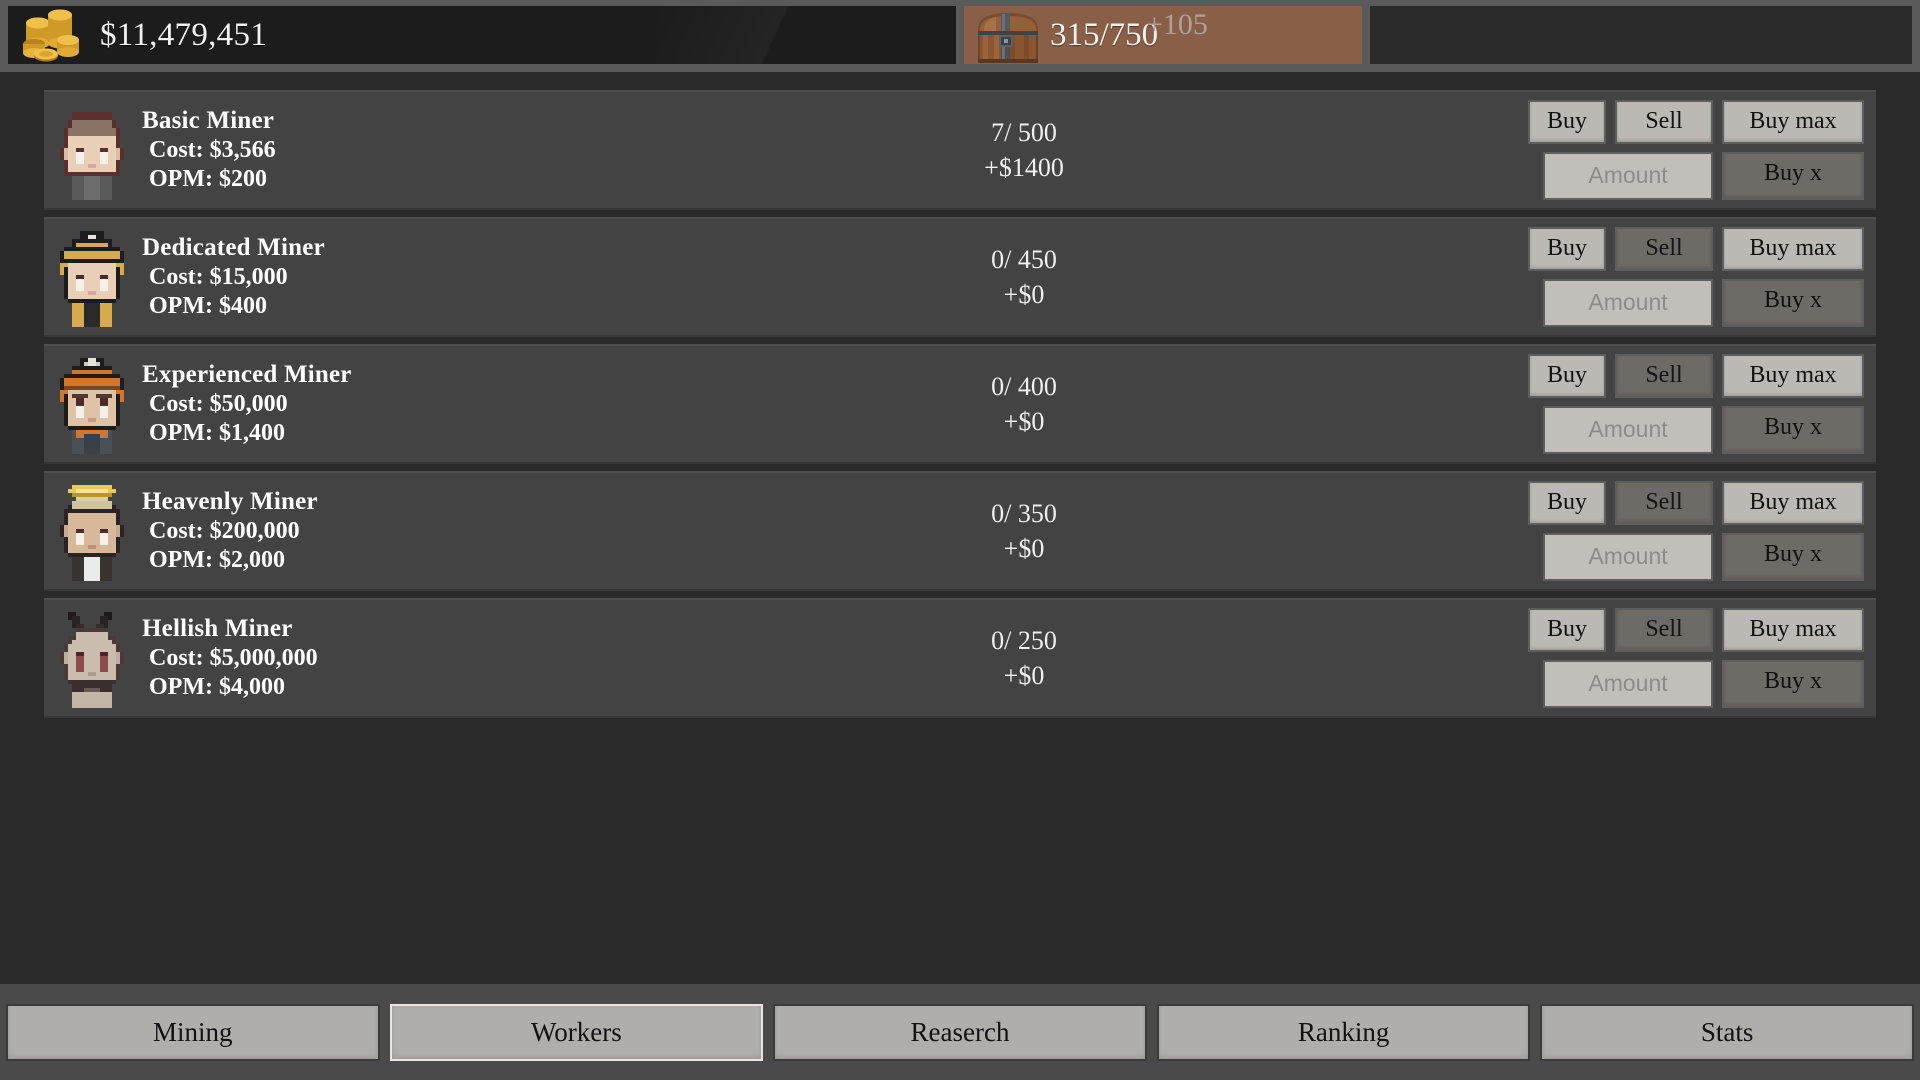 This screenshot has width=1920, height=1080. What do you see at coordinates (345, 277) in the screenshot?
I see `worker-info: Dedicated Miner Cost: $15,000 OPM: $400` at bounding box center [345, 277].